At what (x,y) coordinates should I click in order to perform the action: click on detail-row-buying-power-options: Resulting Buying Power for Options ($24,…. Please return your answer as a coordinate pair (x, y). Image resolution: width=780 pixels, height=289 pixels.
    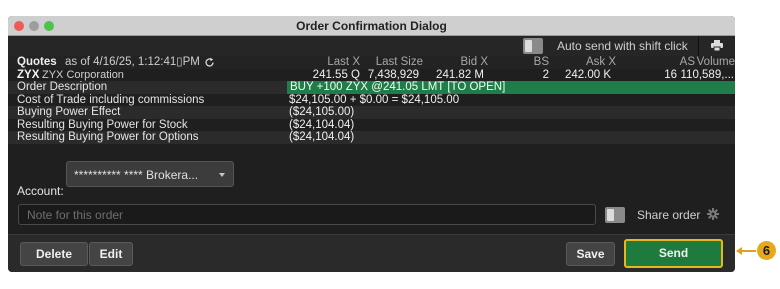
    Looking at the image, I should click on (371, 137).